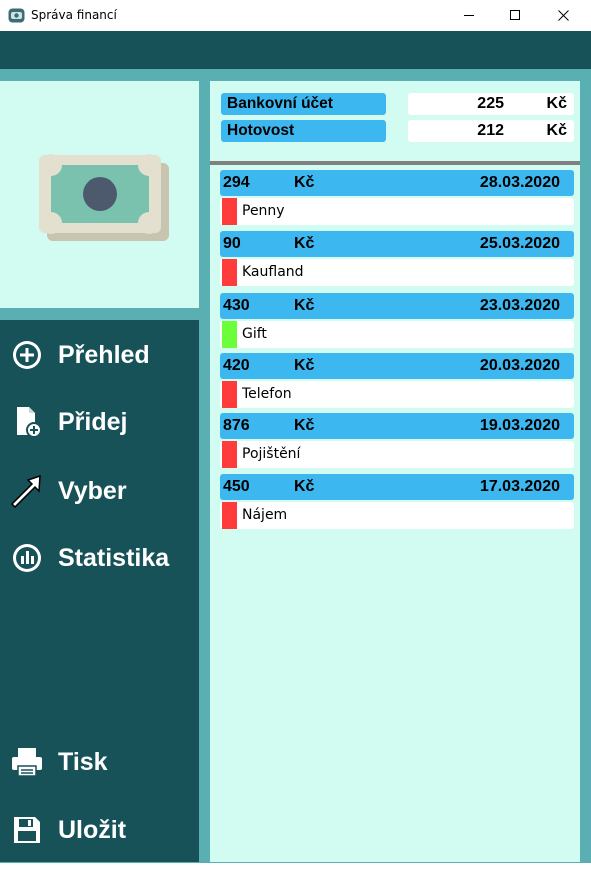 The height and width of the screenshot is (876, 591). What do you see at coordinates (519, 365) in the screenshot?
I see `transaction-date: 20.03.2020` at bounding box center [519, 365].